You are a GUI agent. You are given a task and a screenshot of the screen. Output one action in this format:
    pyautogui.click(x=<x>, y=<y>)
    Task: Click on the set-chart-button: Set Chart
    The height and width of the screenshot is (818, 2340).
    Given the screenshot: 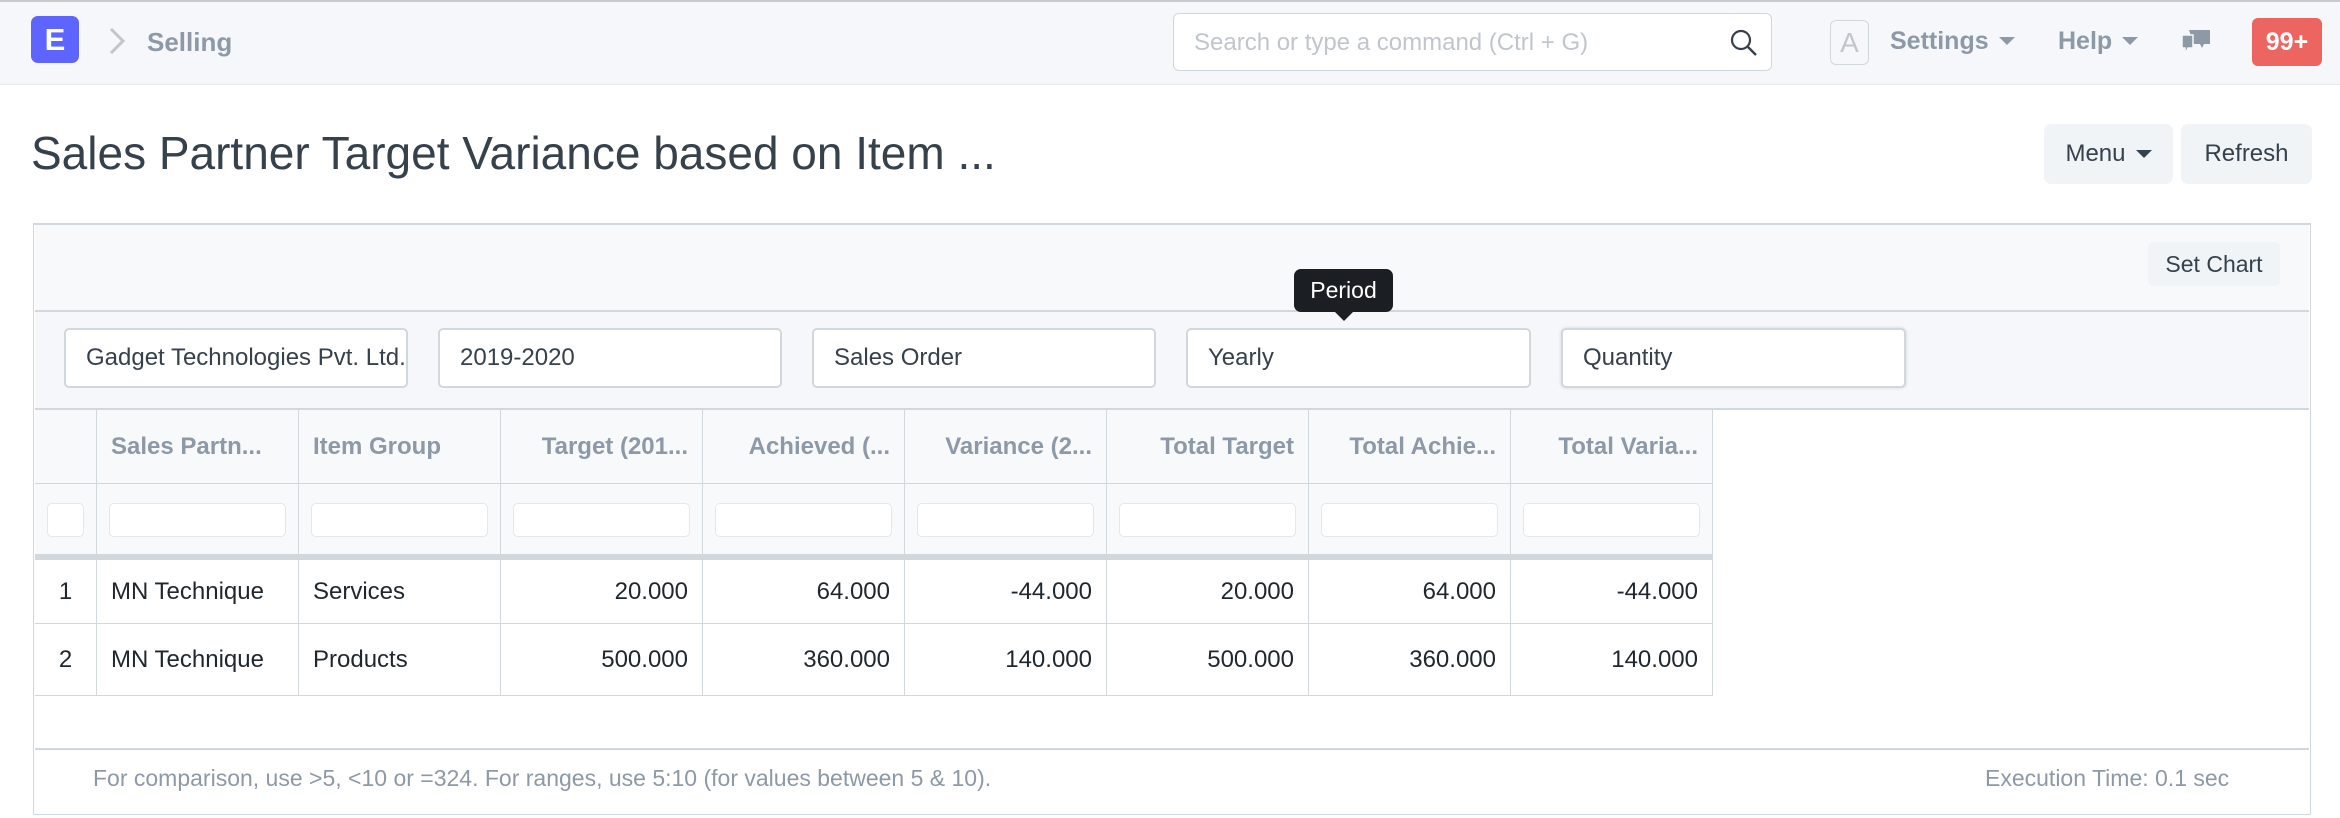 What is the action you would take?
    pyautogui.click(x=2214, y=264)
    